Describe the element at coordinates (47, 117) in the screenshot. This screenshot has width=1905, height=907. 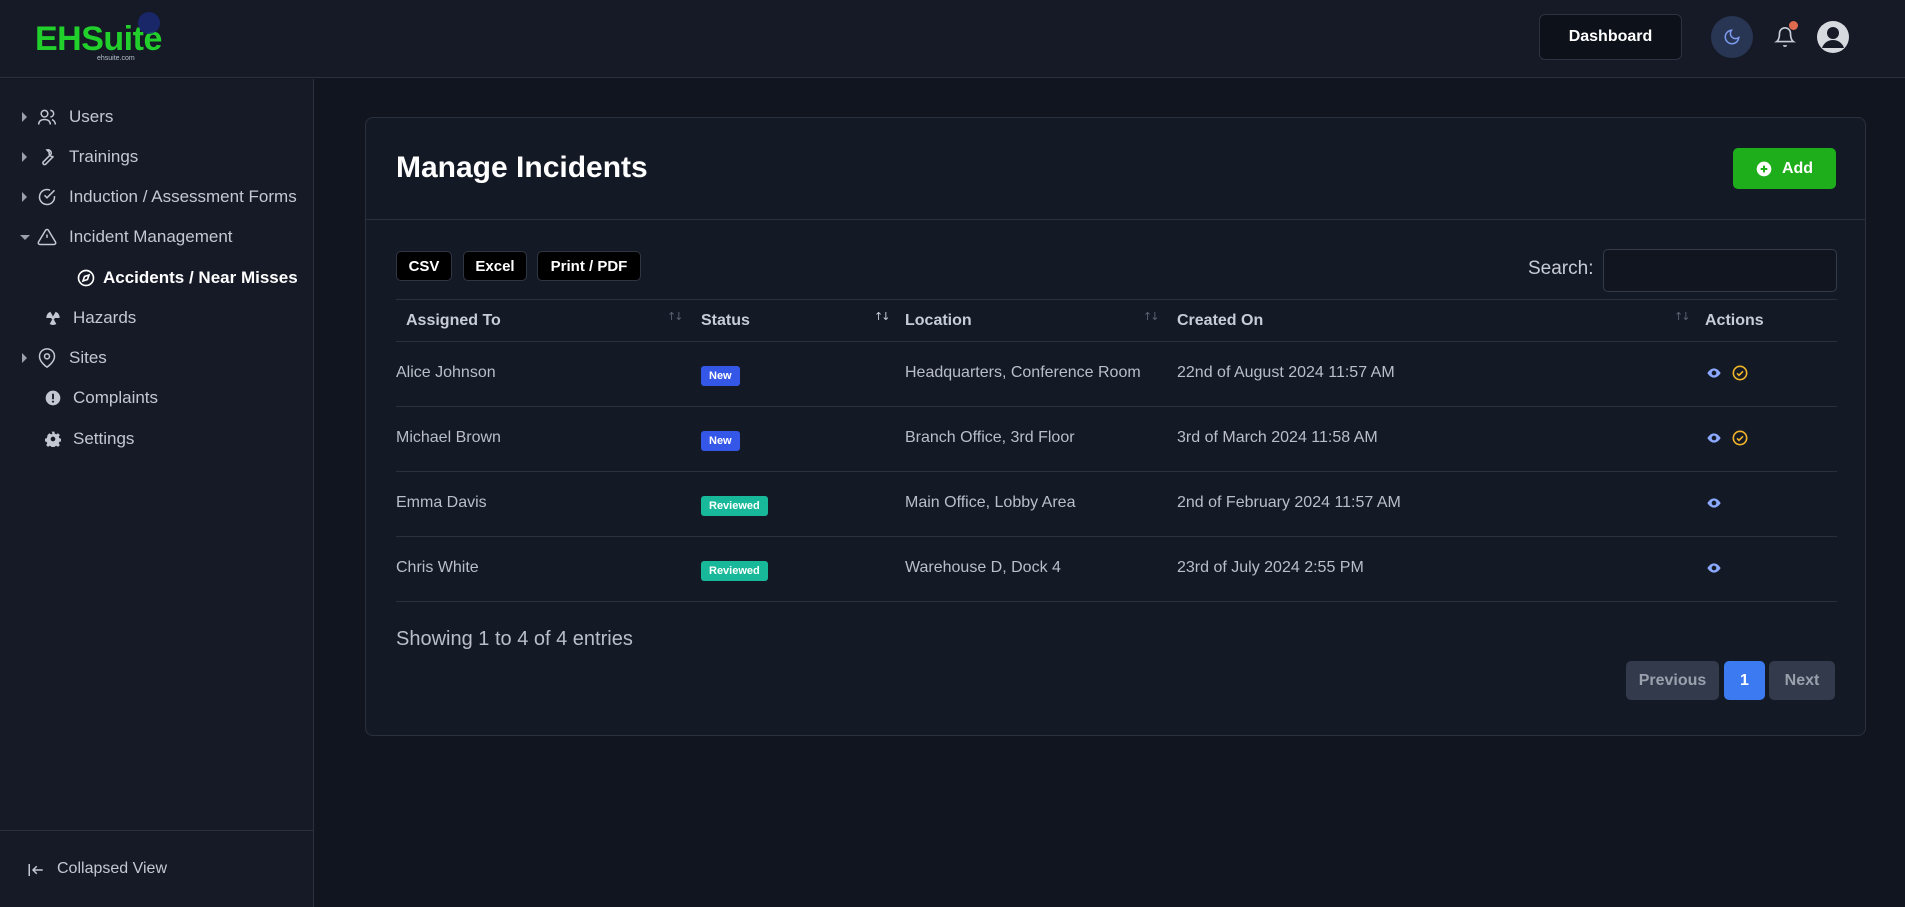
I see `users-icon` at that location.